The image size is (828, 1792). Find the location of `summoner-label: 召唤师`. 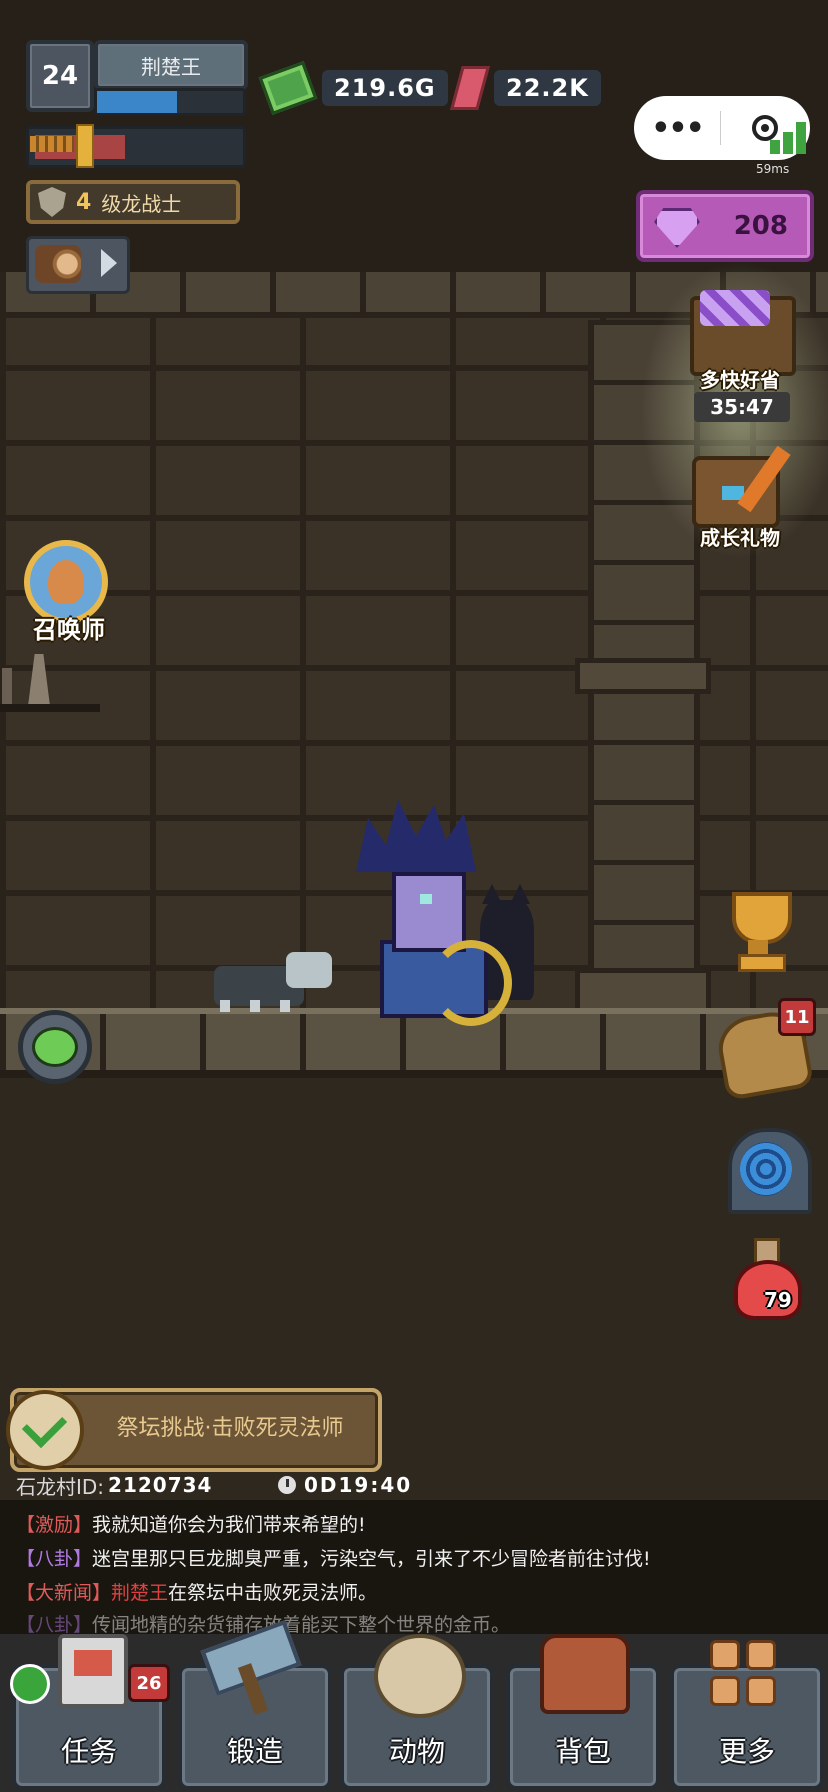

summoner-label: 召唤师 is located at coordinates (69, 627).